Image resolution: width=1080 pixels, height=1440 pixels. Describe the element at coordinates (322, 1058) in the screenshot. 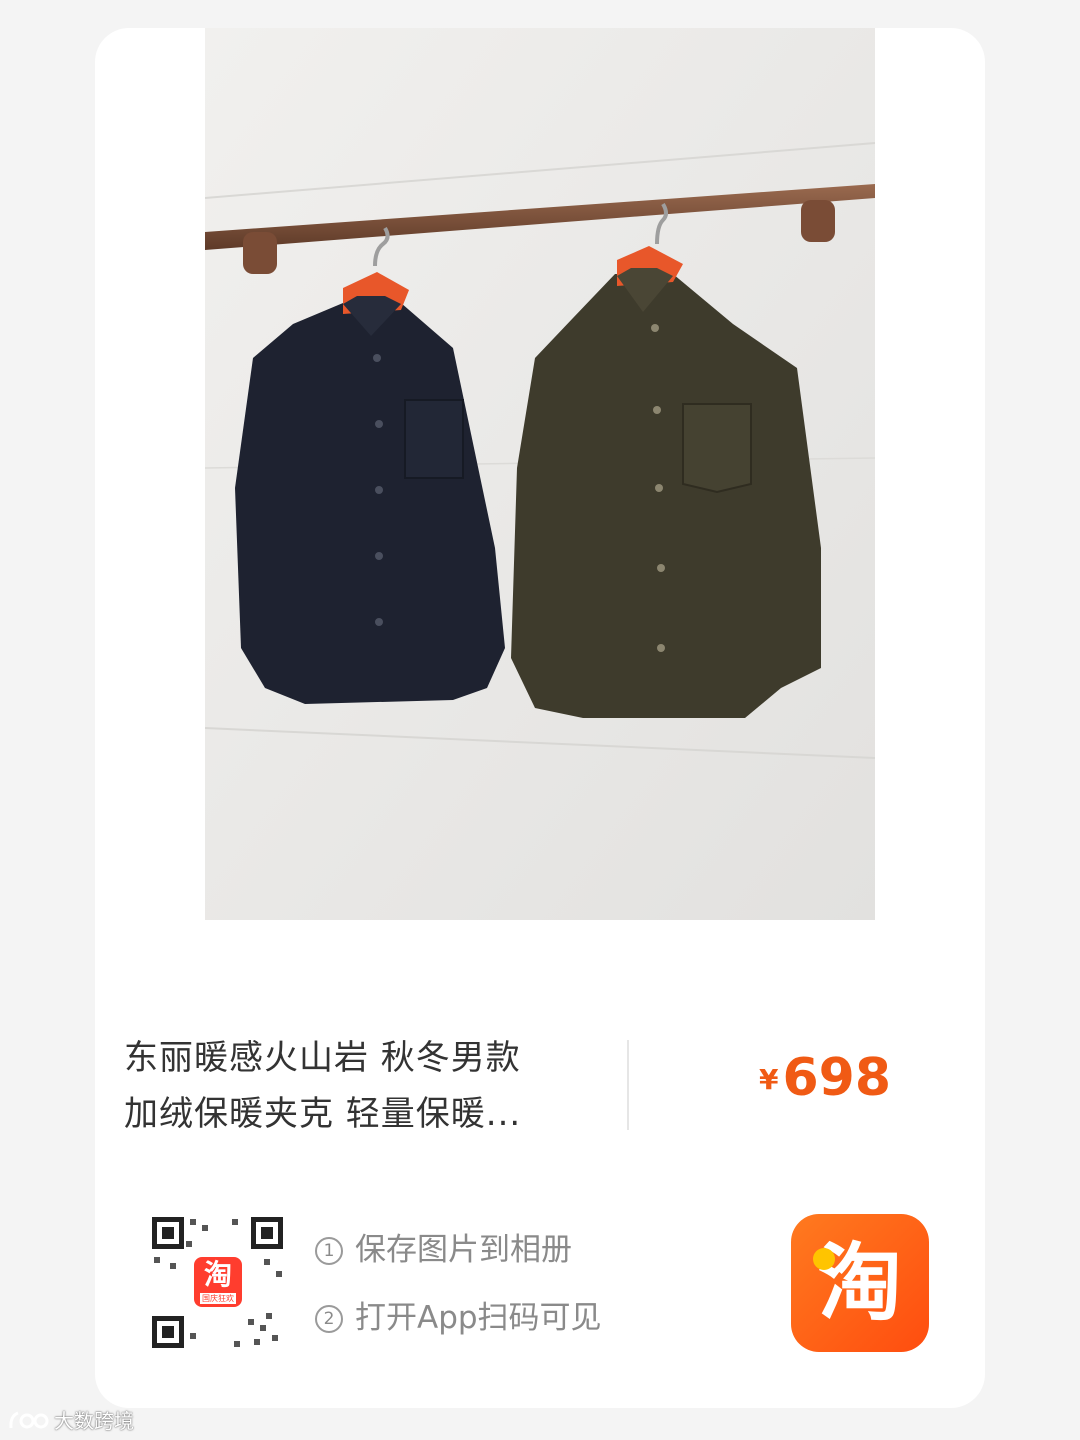

I see `product-title-line-1: 东丽暖感火山岩 秋冬男款` at that location.